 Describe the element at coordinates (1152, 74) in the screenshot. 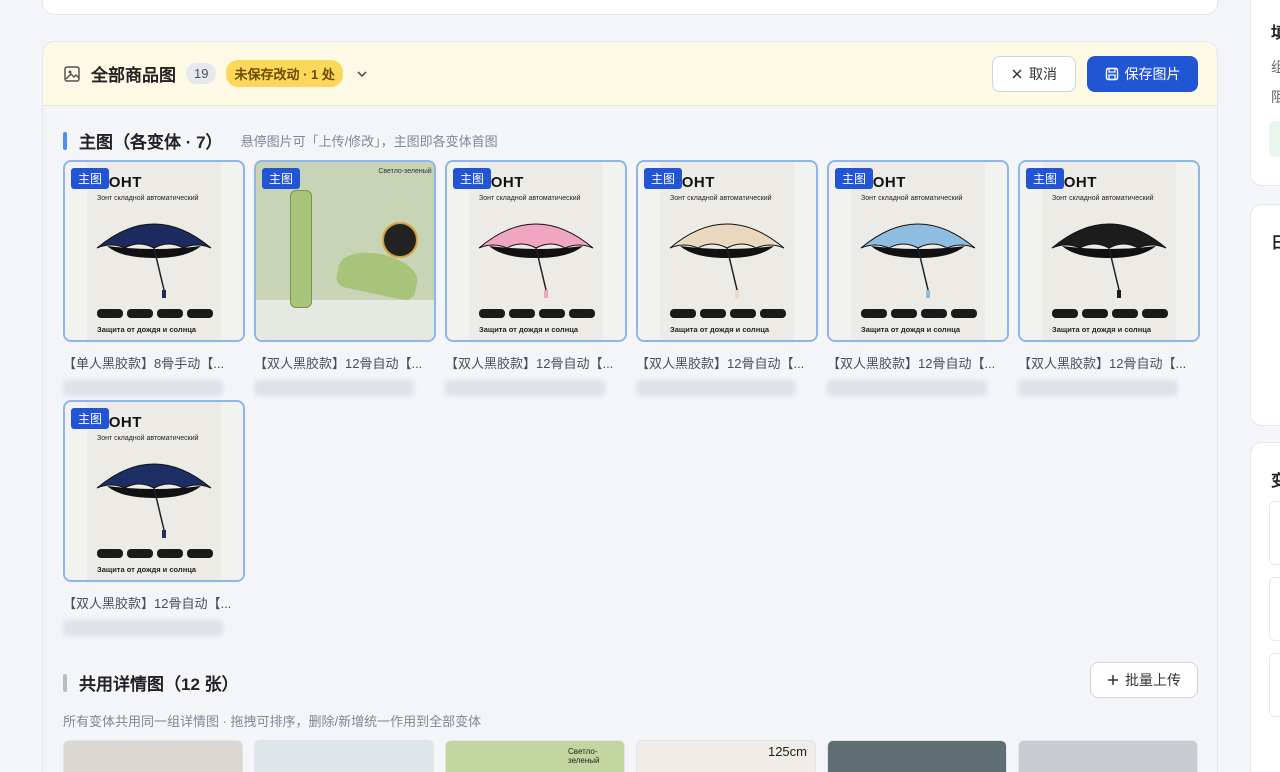

I see `save-label: 保存图片` at that location.